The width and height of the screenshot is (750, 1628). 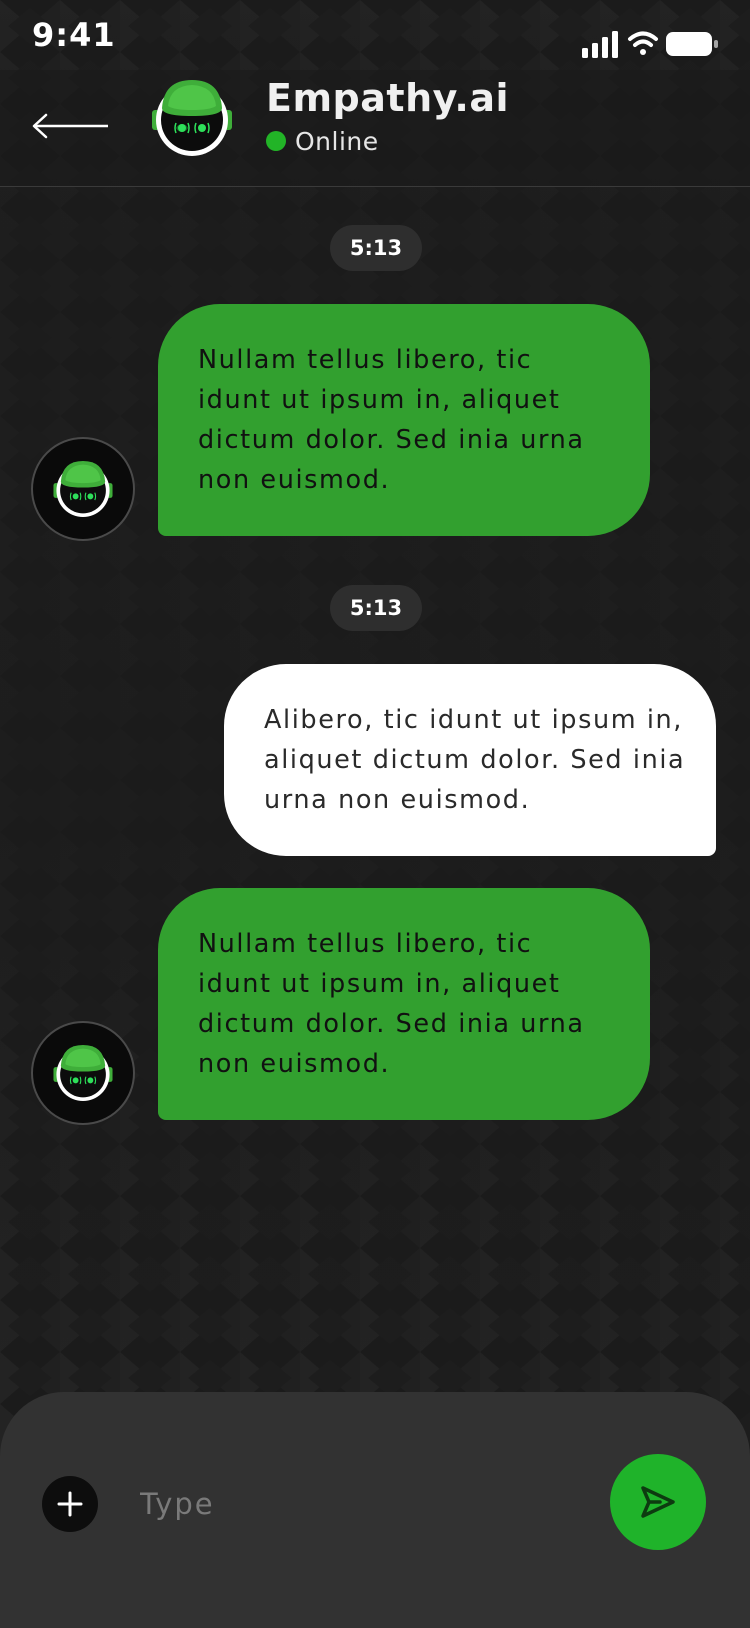 I want to click on status-time: 9:41, so click(x=74, y=35).